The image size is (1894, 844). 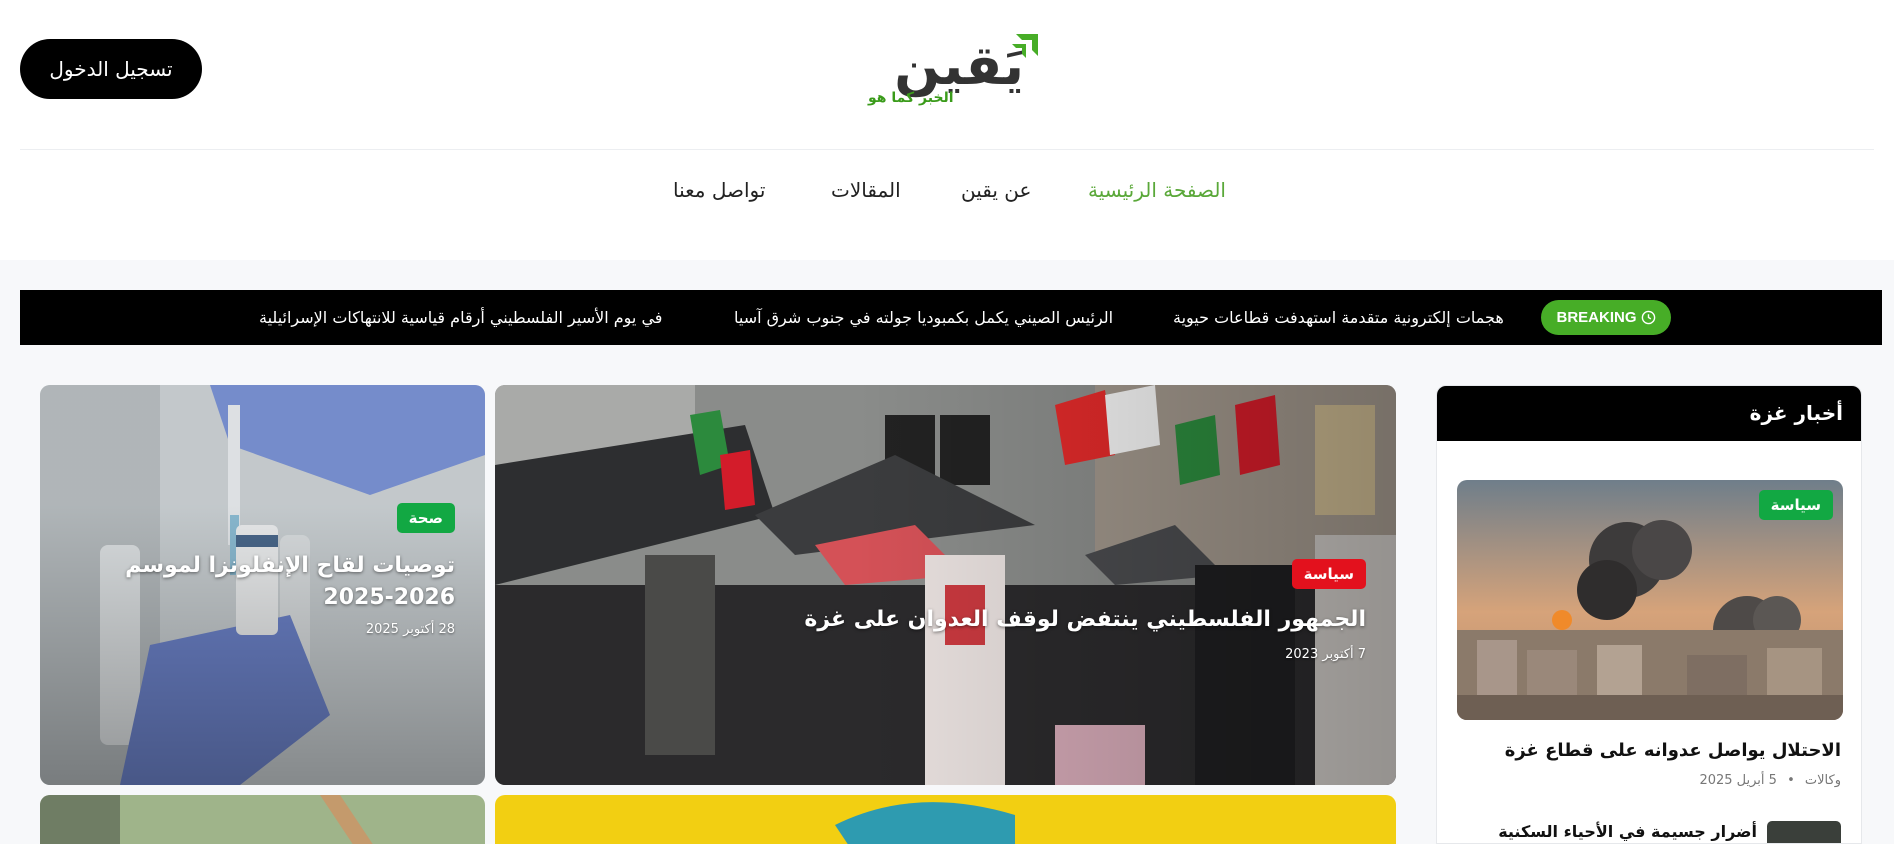 I want to click on logo-tagline: الخبر كما هو, so click(x=911, y=98).